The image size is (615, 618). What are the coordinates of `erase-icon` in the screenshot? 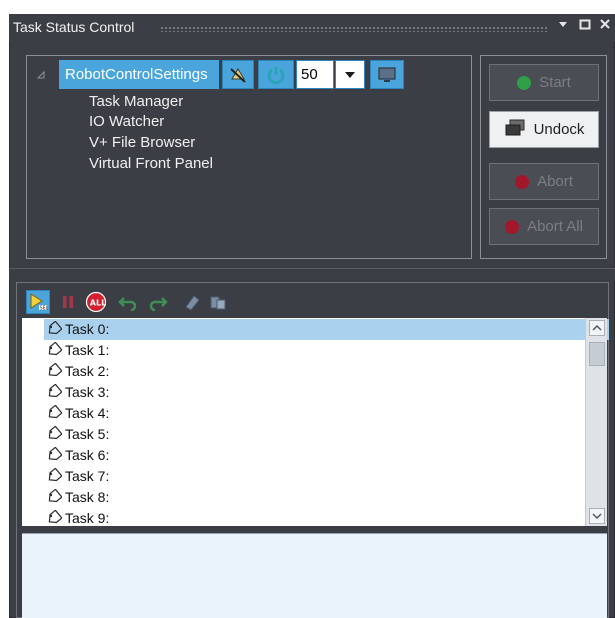 It's located at (192, 302).